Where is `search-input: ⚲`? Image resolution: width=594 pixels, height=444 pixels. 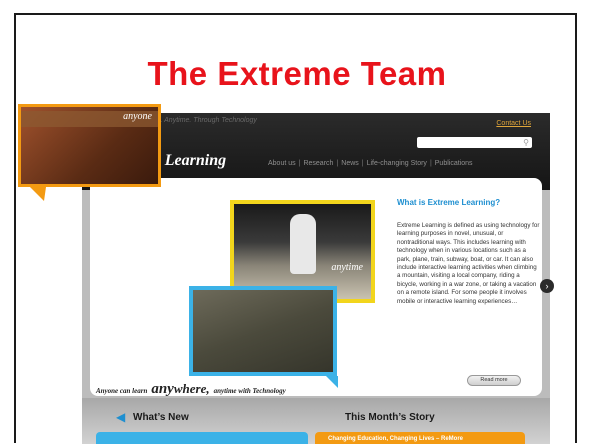
search-input: ⚲ is located at coordinates (474, 142).